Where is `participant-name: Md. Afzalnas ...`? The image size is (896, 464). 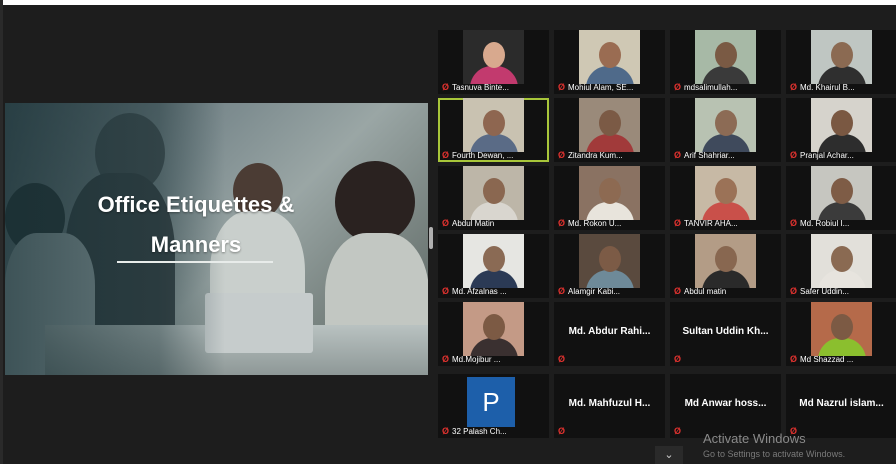 participant-name: Md. Afzalnas ... is located at coordinates (479, 291).